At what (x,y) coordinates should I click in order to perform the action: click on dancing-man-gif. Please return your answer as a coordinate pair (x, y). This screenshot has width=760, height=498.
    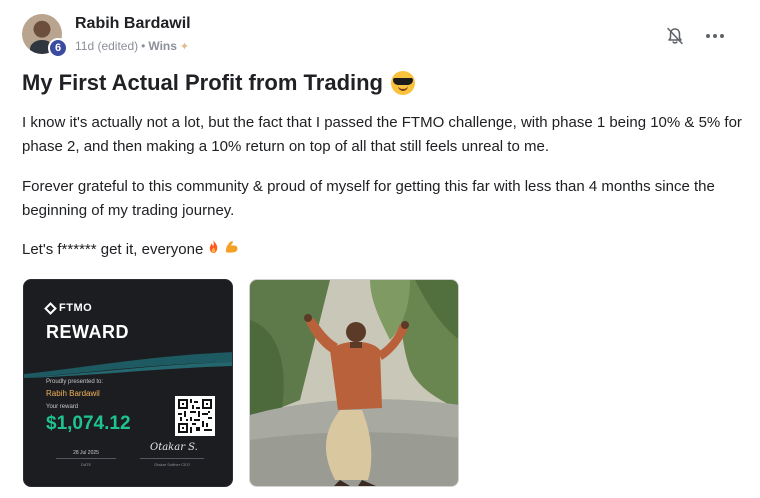
    Looking at the image, I should click on (354, 383).